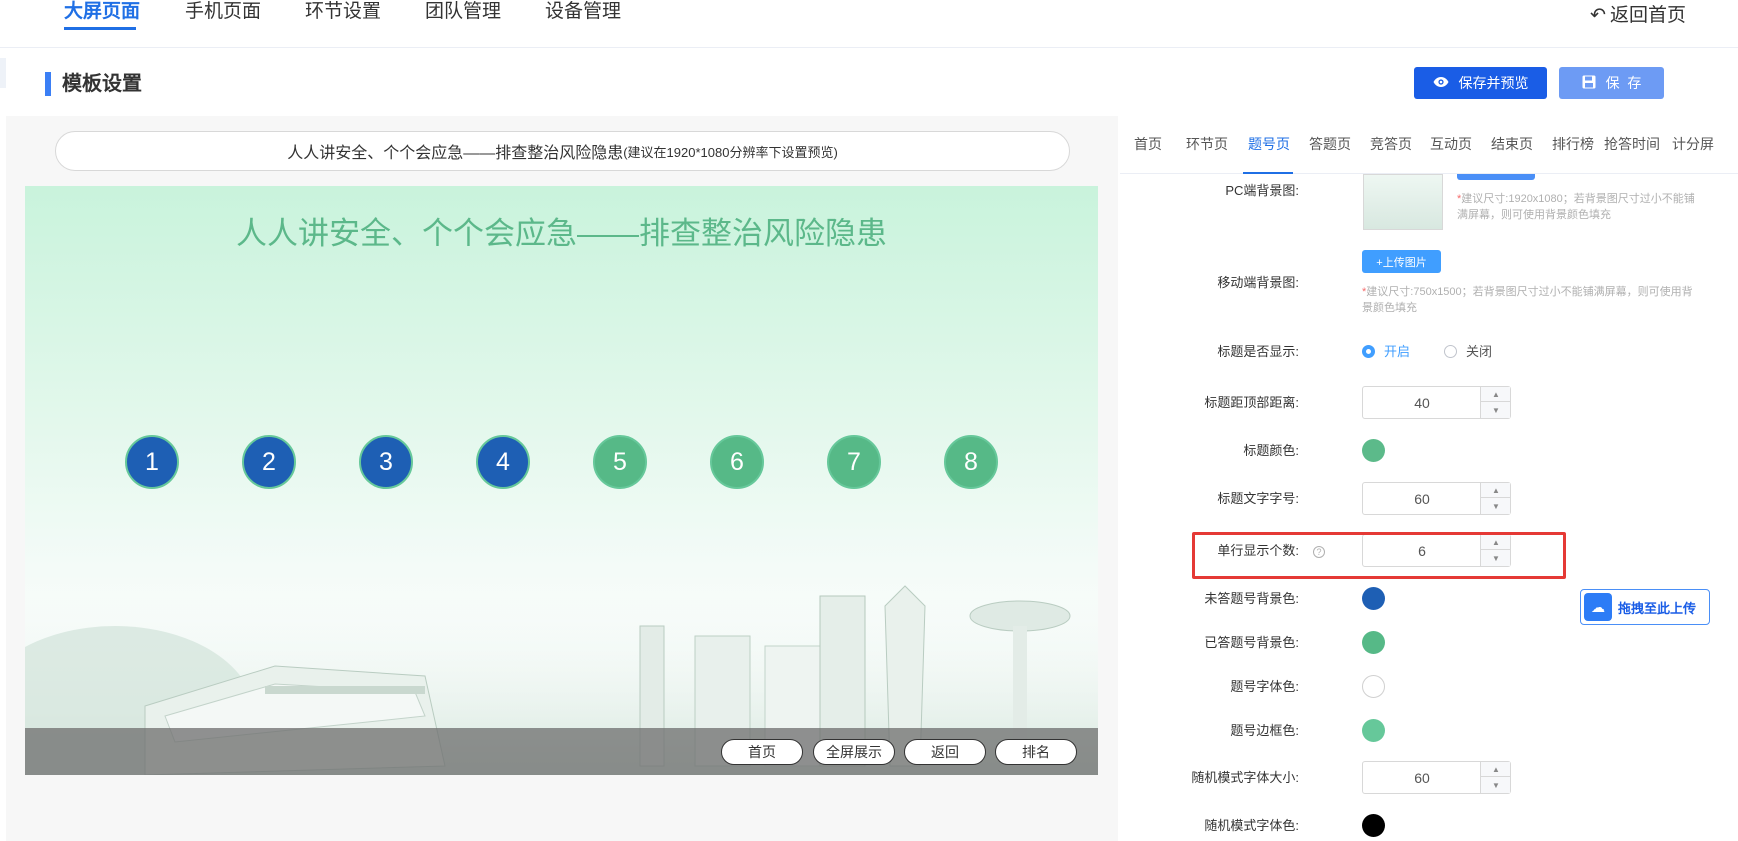  Describe the element at coordinates (945, 752) in the screenshot. I see `preview-back-button: 返回` at that location.